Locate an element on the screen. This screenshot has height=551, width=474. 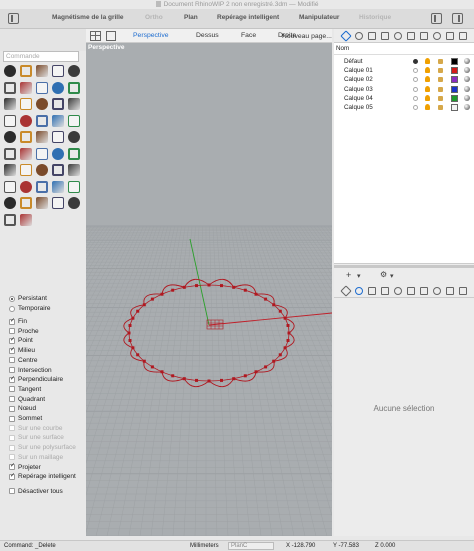
curve-pts-icon is located at coordinates (58, 71).